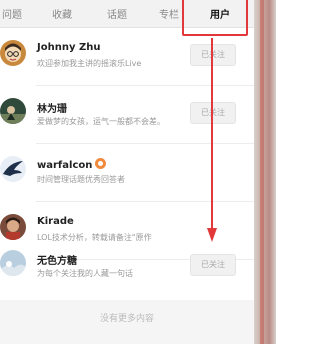 Image resolution: width=320 pixels, height=344 pixels. I want to click on avatar-lin-weishan, so click(13, 111).